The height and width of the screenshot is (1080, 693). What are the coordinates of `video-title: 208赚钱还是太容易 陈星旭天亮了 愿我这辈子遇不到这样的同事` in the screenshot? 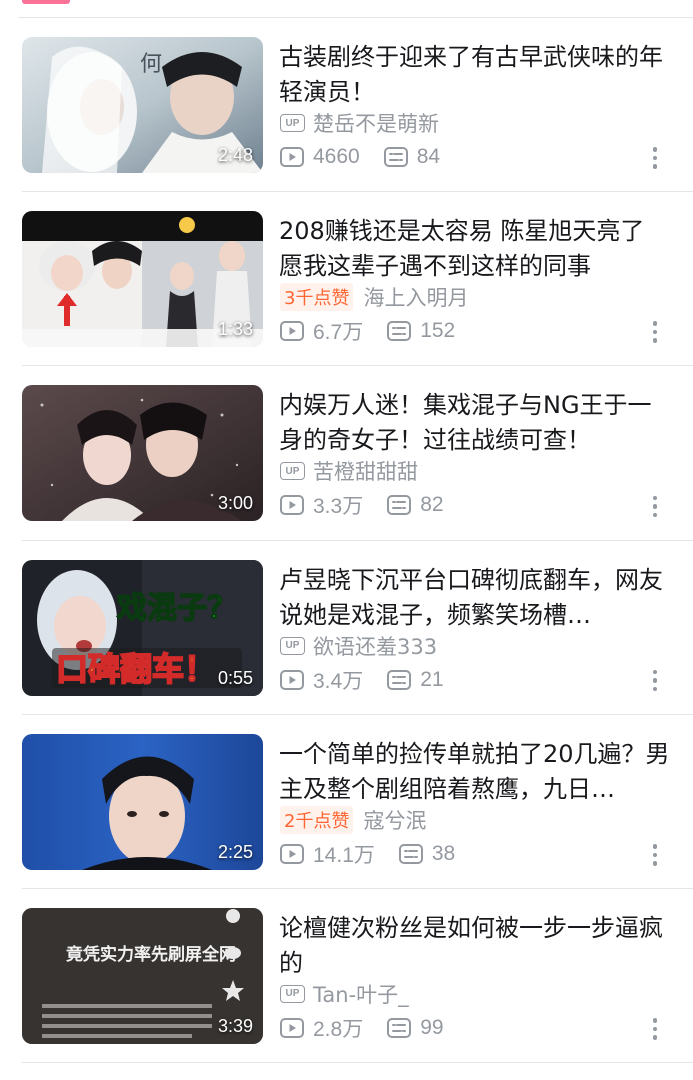 It's located at (476, 249).